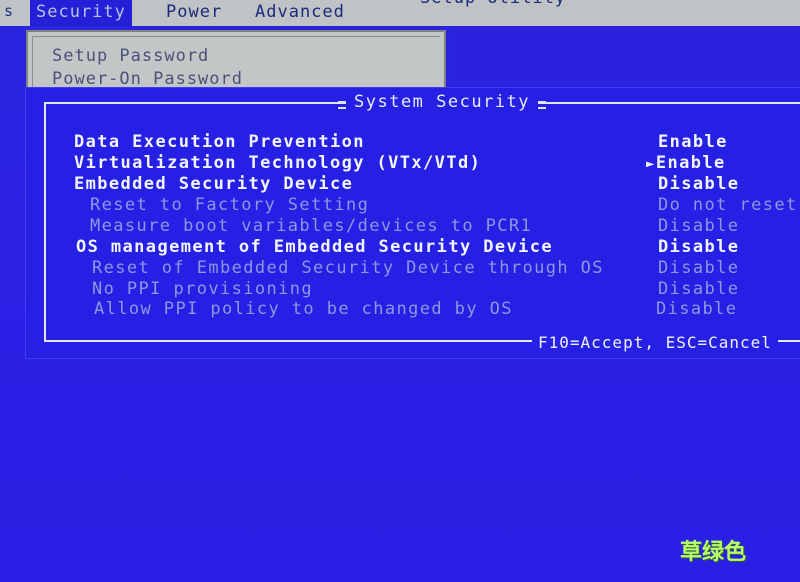 The height and width of the screenshot is (582, 800). Describe the element at coordinates (219, 142) in the screenshot. I see `setting-label: Data Execution Prevention` at that location.